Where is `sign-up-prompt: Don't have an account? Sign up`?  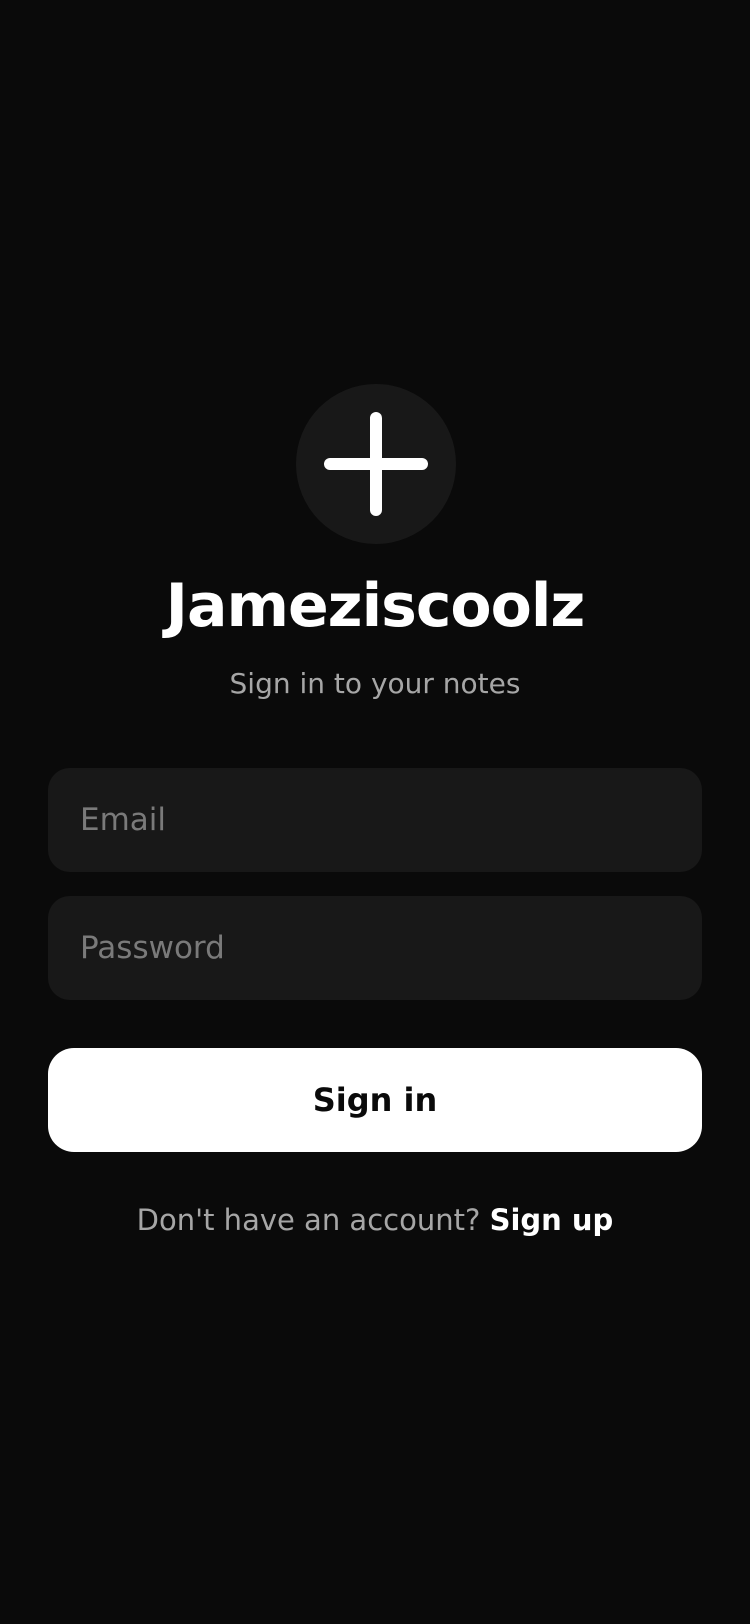
sign-up-prompt: Don't have an account? Sign up is located at coordinates (375, 1220).